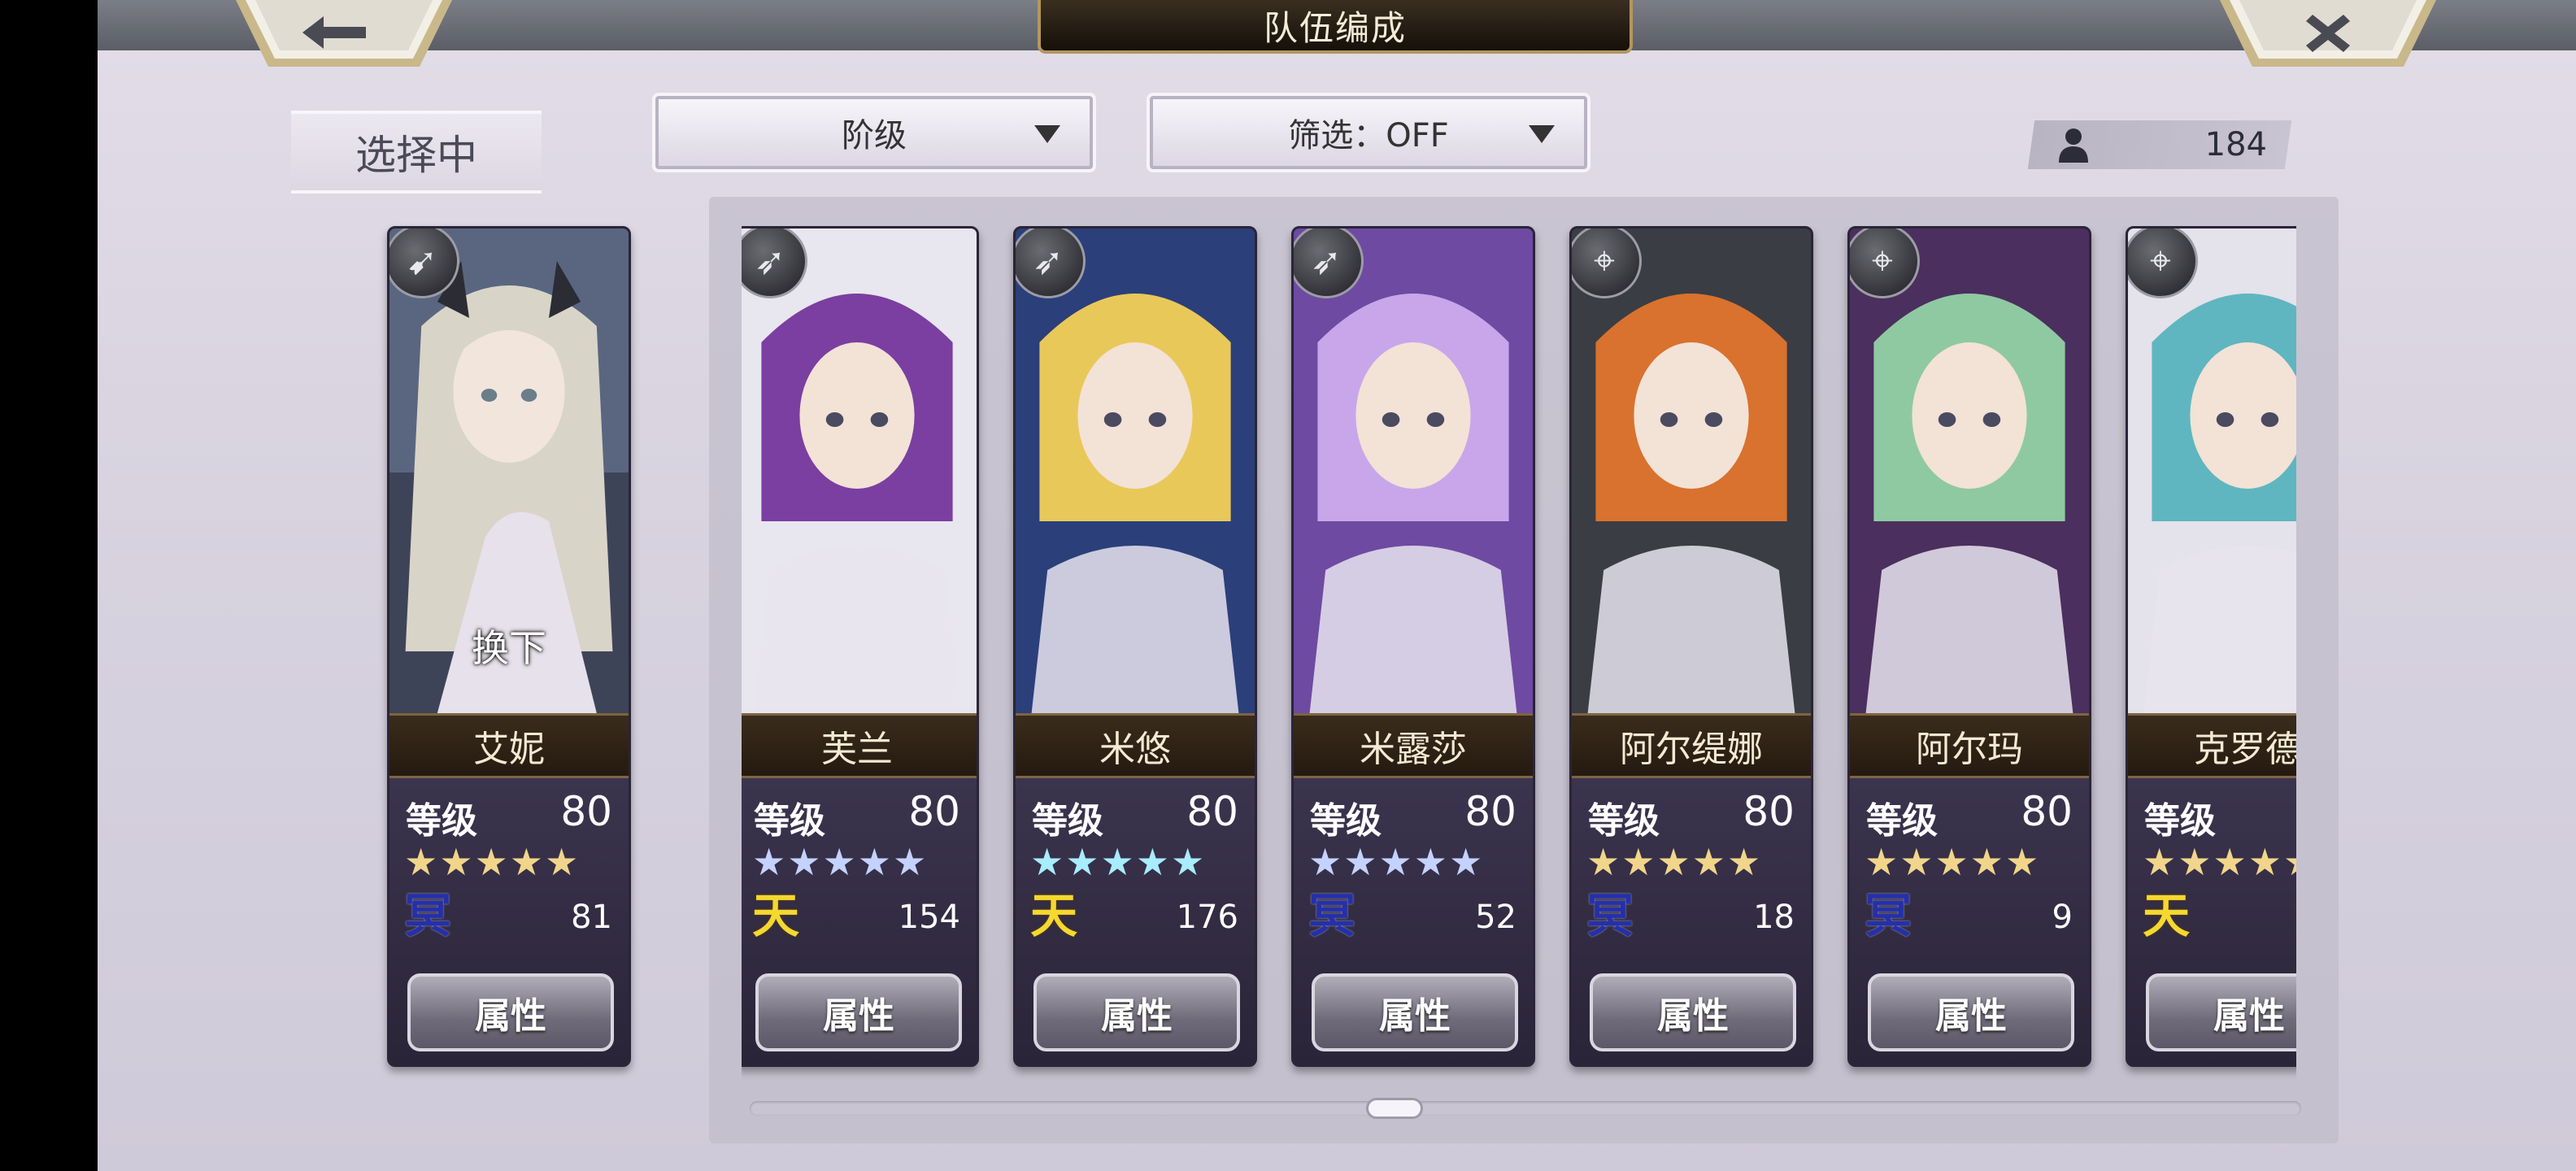 The width and height of the screenshot is (2576, 1171). Describe the element at coordinates (1395, 1108) in the screenshot. I see `scrollbar-thumb` at that location.